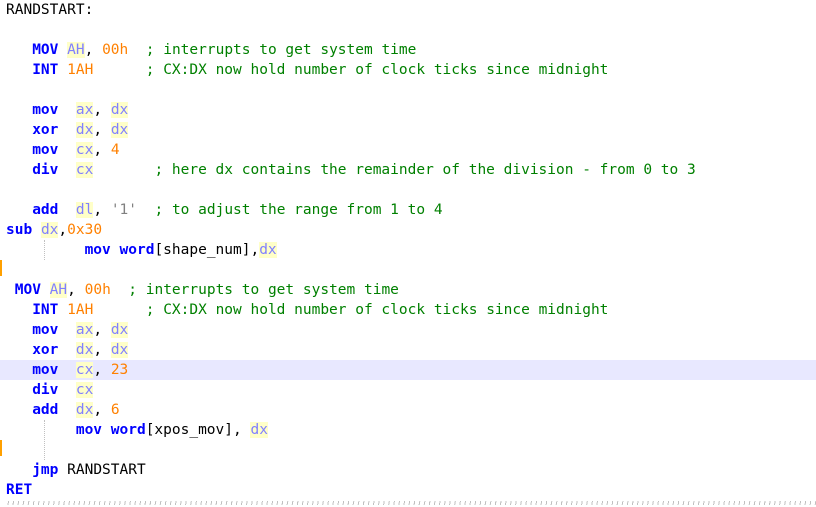 The image size is (816, 507). What do you see at coordinates (76, 50) in the screenshot?
I see `register-token: AH` at bounding box center [76, 50].